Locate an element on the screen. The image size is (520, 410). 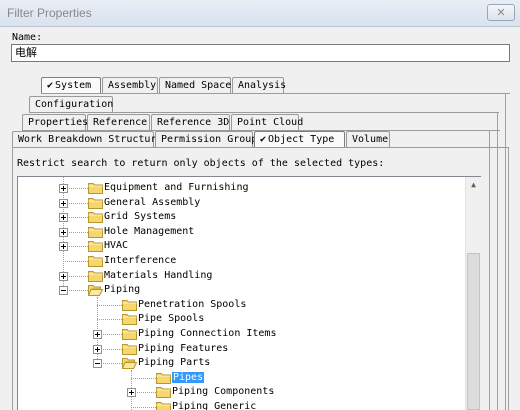
scroll-up-arrow-icon: ▲ is located at coordinates (473, 184).